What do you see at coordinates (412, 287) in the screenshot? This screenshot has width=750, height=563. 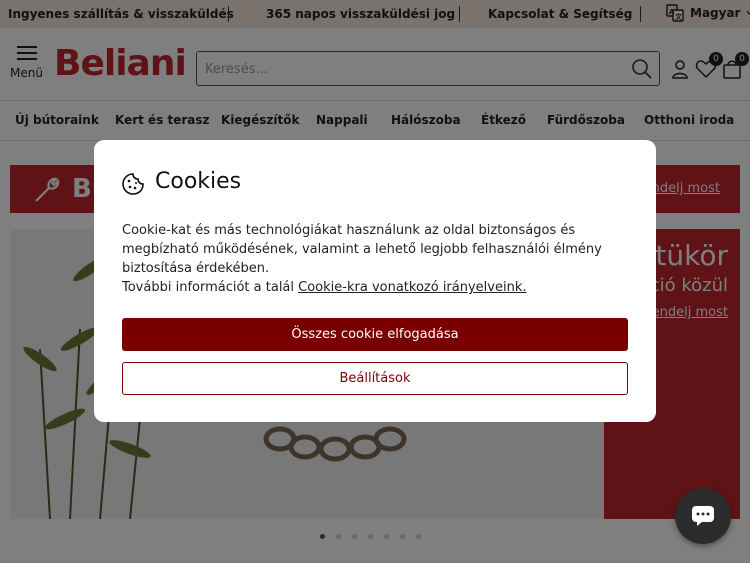 I see `cookie-policy-link: Cookie-kra vonatkozó irányelveink.` at bounding box center [412, 287].